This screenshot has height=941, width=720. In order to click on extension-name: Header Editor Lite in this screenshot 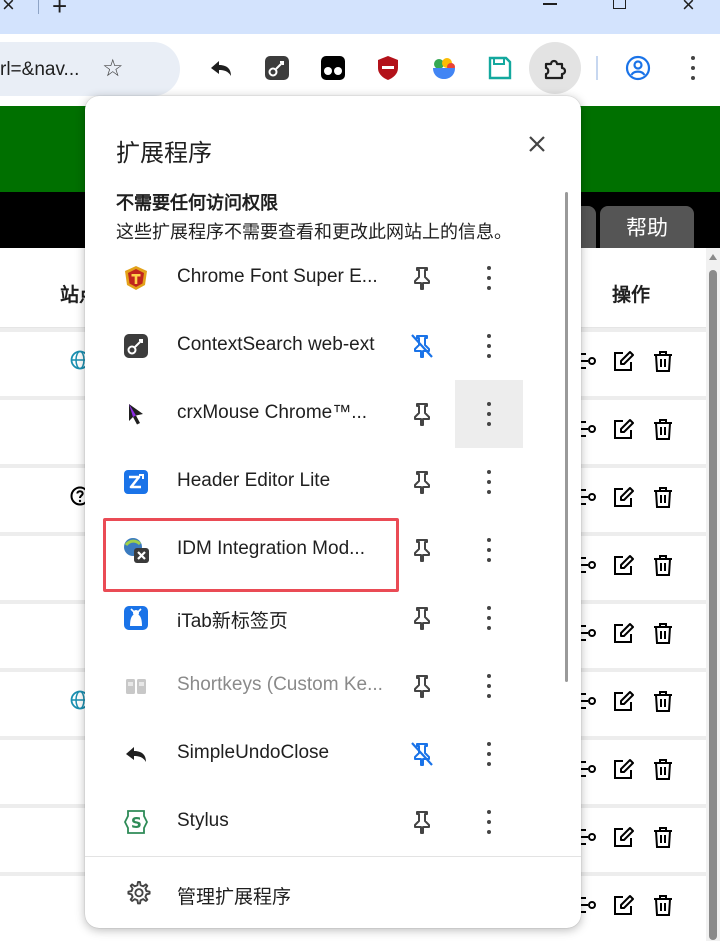, I will do `click(254, 480)`.